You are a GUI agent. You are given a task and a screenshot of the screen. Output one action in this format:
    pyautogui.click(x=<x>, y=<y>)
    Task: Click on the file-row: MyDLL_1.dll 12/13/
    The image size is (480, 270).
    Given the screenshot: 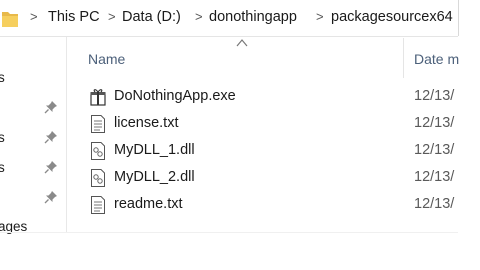 What is the action you would take?
    pyautogui.click(x=271, y=151)
    